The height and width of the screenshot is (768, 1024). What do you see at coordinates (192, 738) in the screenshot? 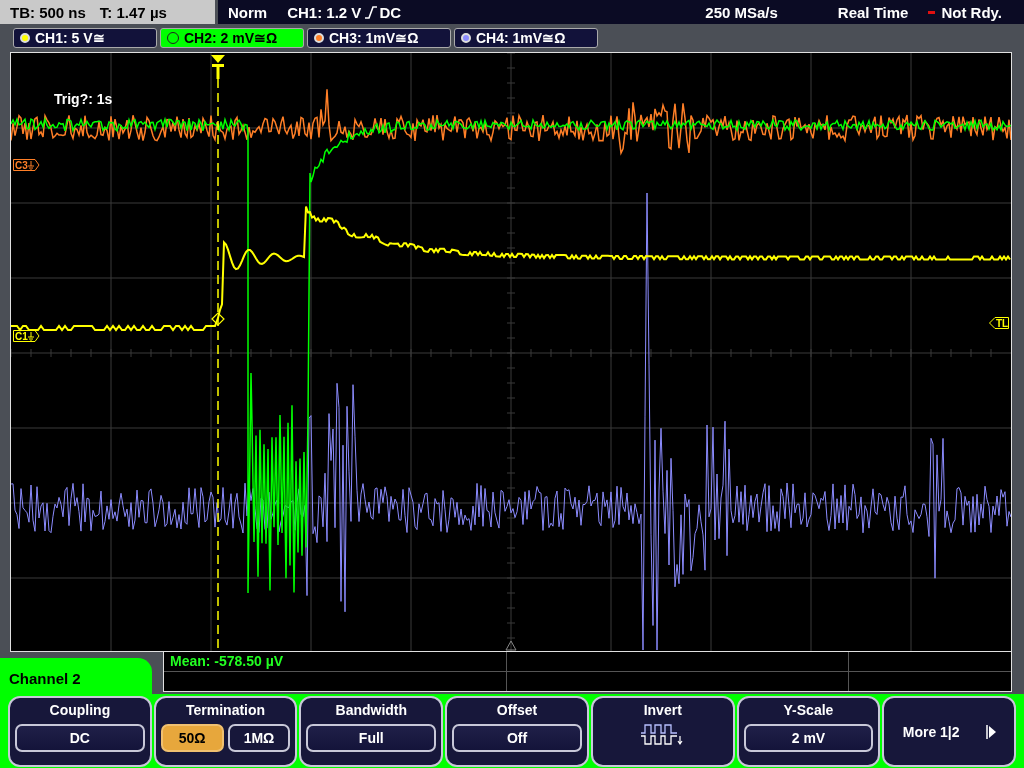
I see `option-button: 50Ω` at bounding box center [192, 738].